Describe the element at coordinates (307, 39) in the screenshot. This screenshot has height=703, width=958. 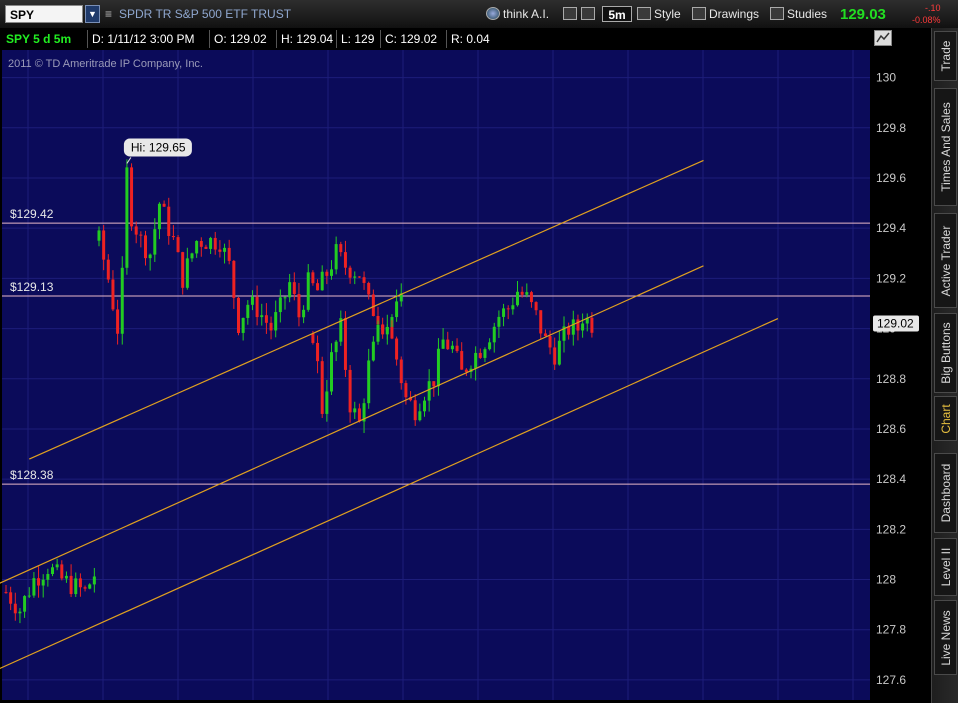
I see `high-value: H: 129.04` at that location.